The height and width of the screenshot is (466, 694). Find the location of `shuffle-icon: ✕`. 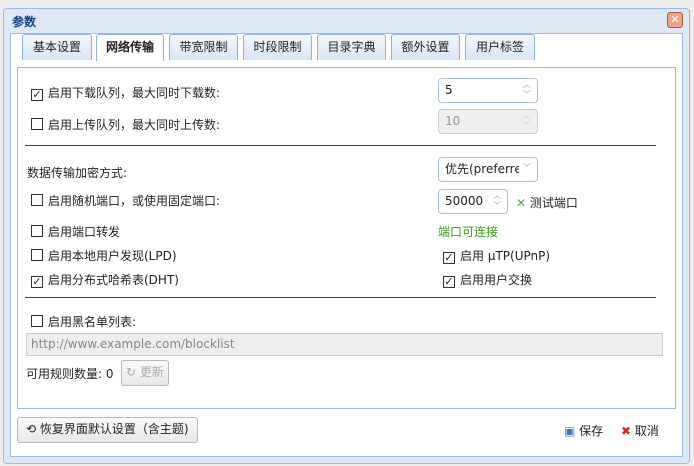

shuffle-icon: ✕ is located at coordinates (521, 203).